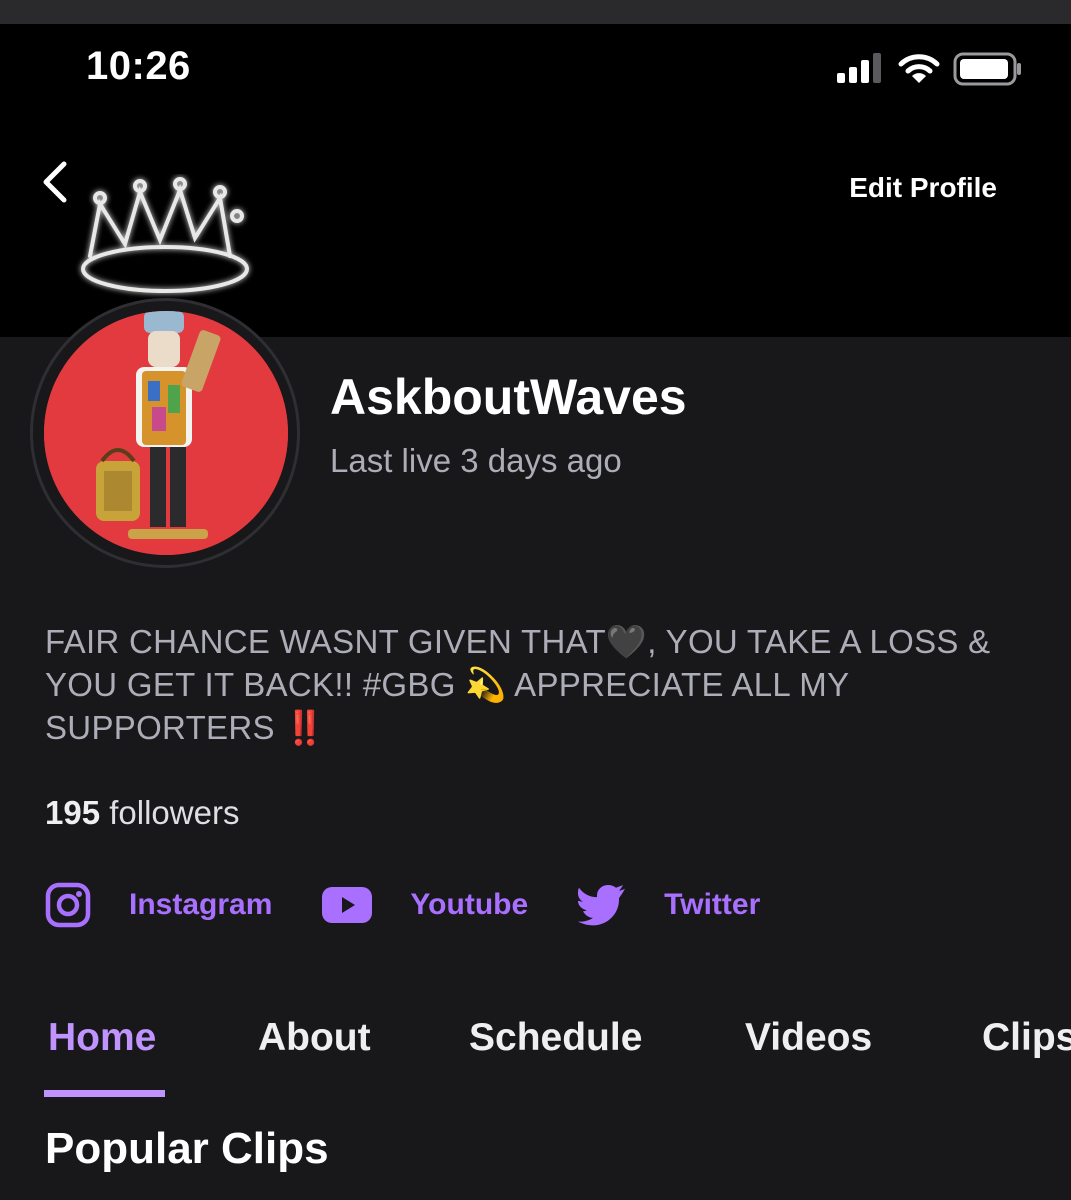 This screenshot has height=1200, width=1071. What do you see at coordinates (555, 1038) in the screenshot?
I see `tab-schedule: Schedule` at bounding box center [555, 1038].